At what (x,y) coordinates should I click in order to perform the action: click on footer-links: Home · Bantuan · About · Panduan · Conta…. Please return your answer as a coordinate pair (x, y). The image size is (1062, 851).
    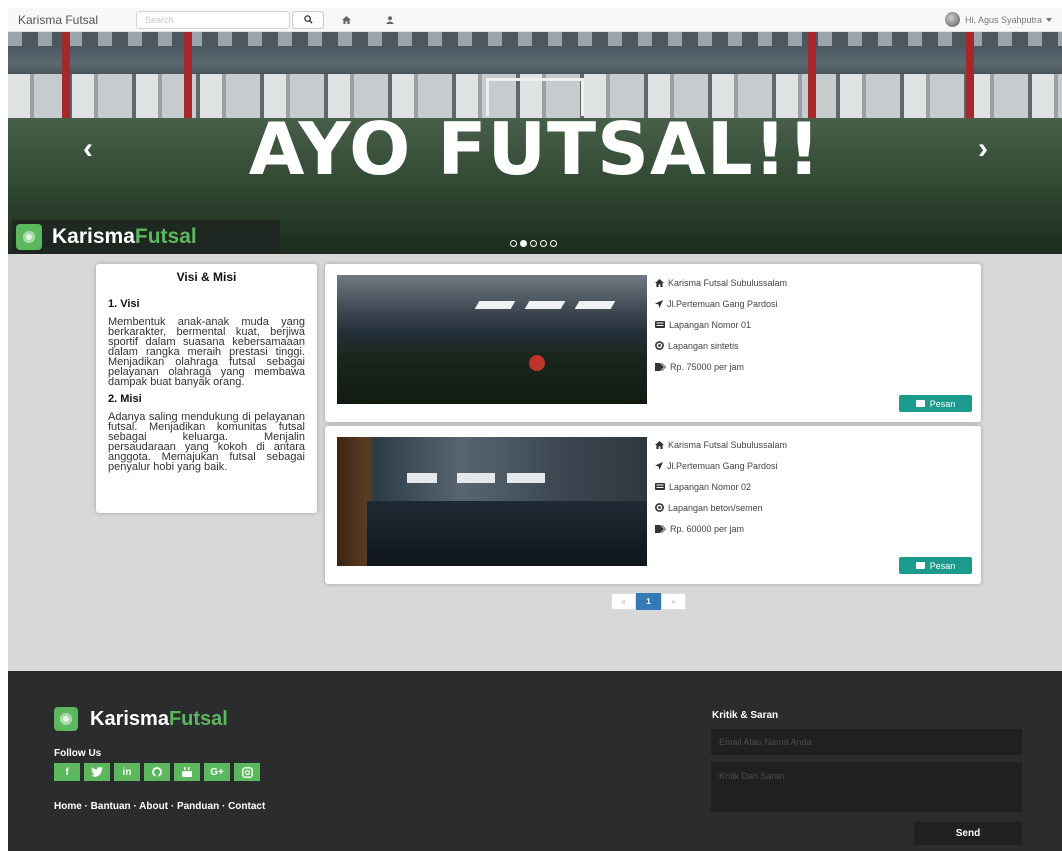
    Looking at the image, I should click on (159, 806).